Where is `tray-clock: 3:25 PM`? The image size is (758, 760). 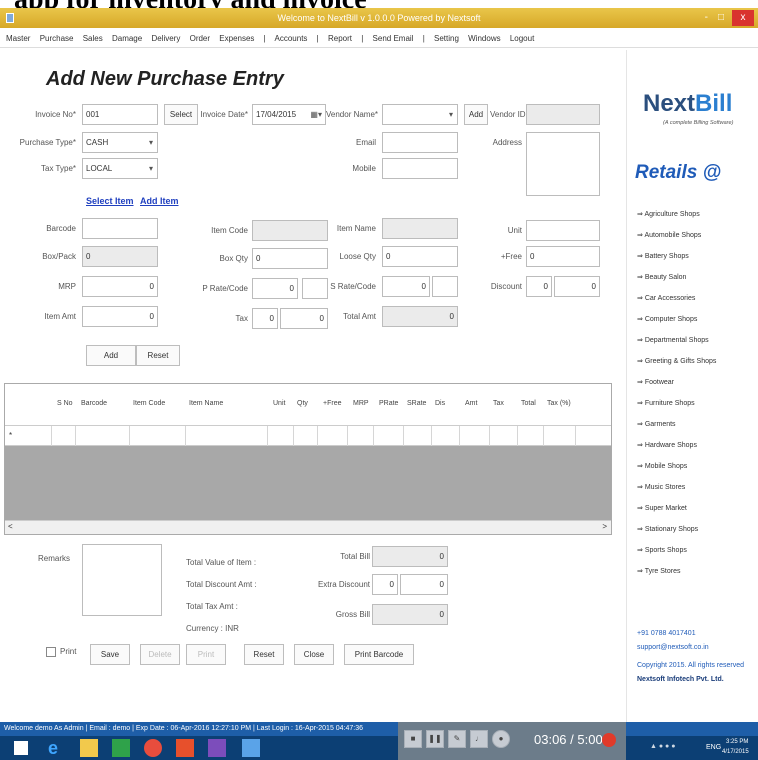 tray-clock: 3:25 PM is located at coordinates (737, 742).